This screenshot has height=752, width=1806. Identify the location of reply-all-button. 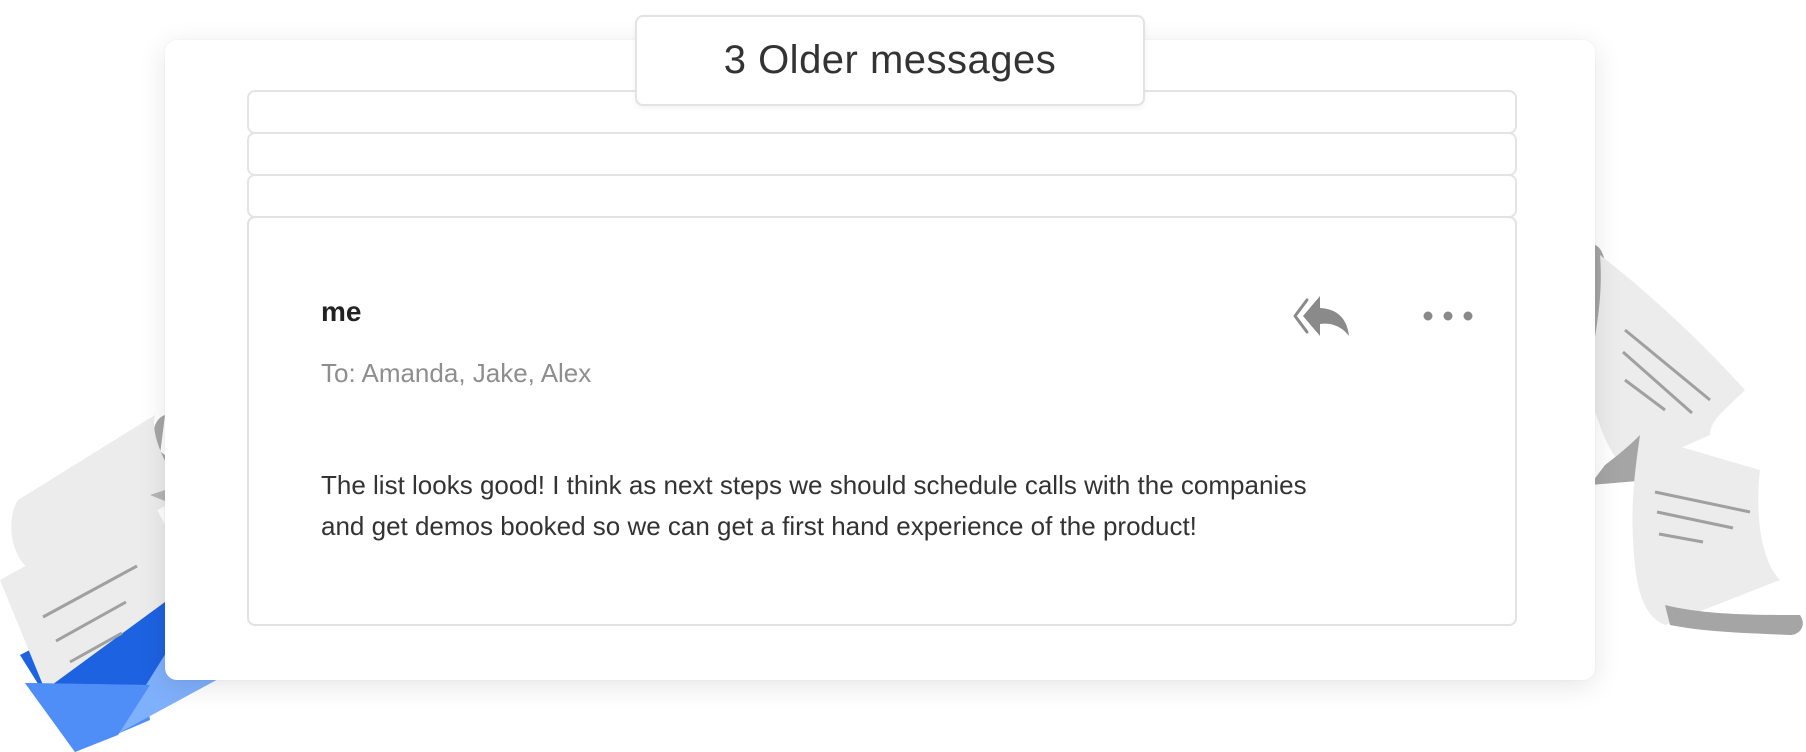
(1322, 316).